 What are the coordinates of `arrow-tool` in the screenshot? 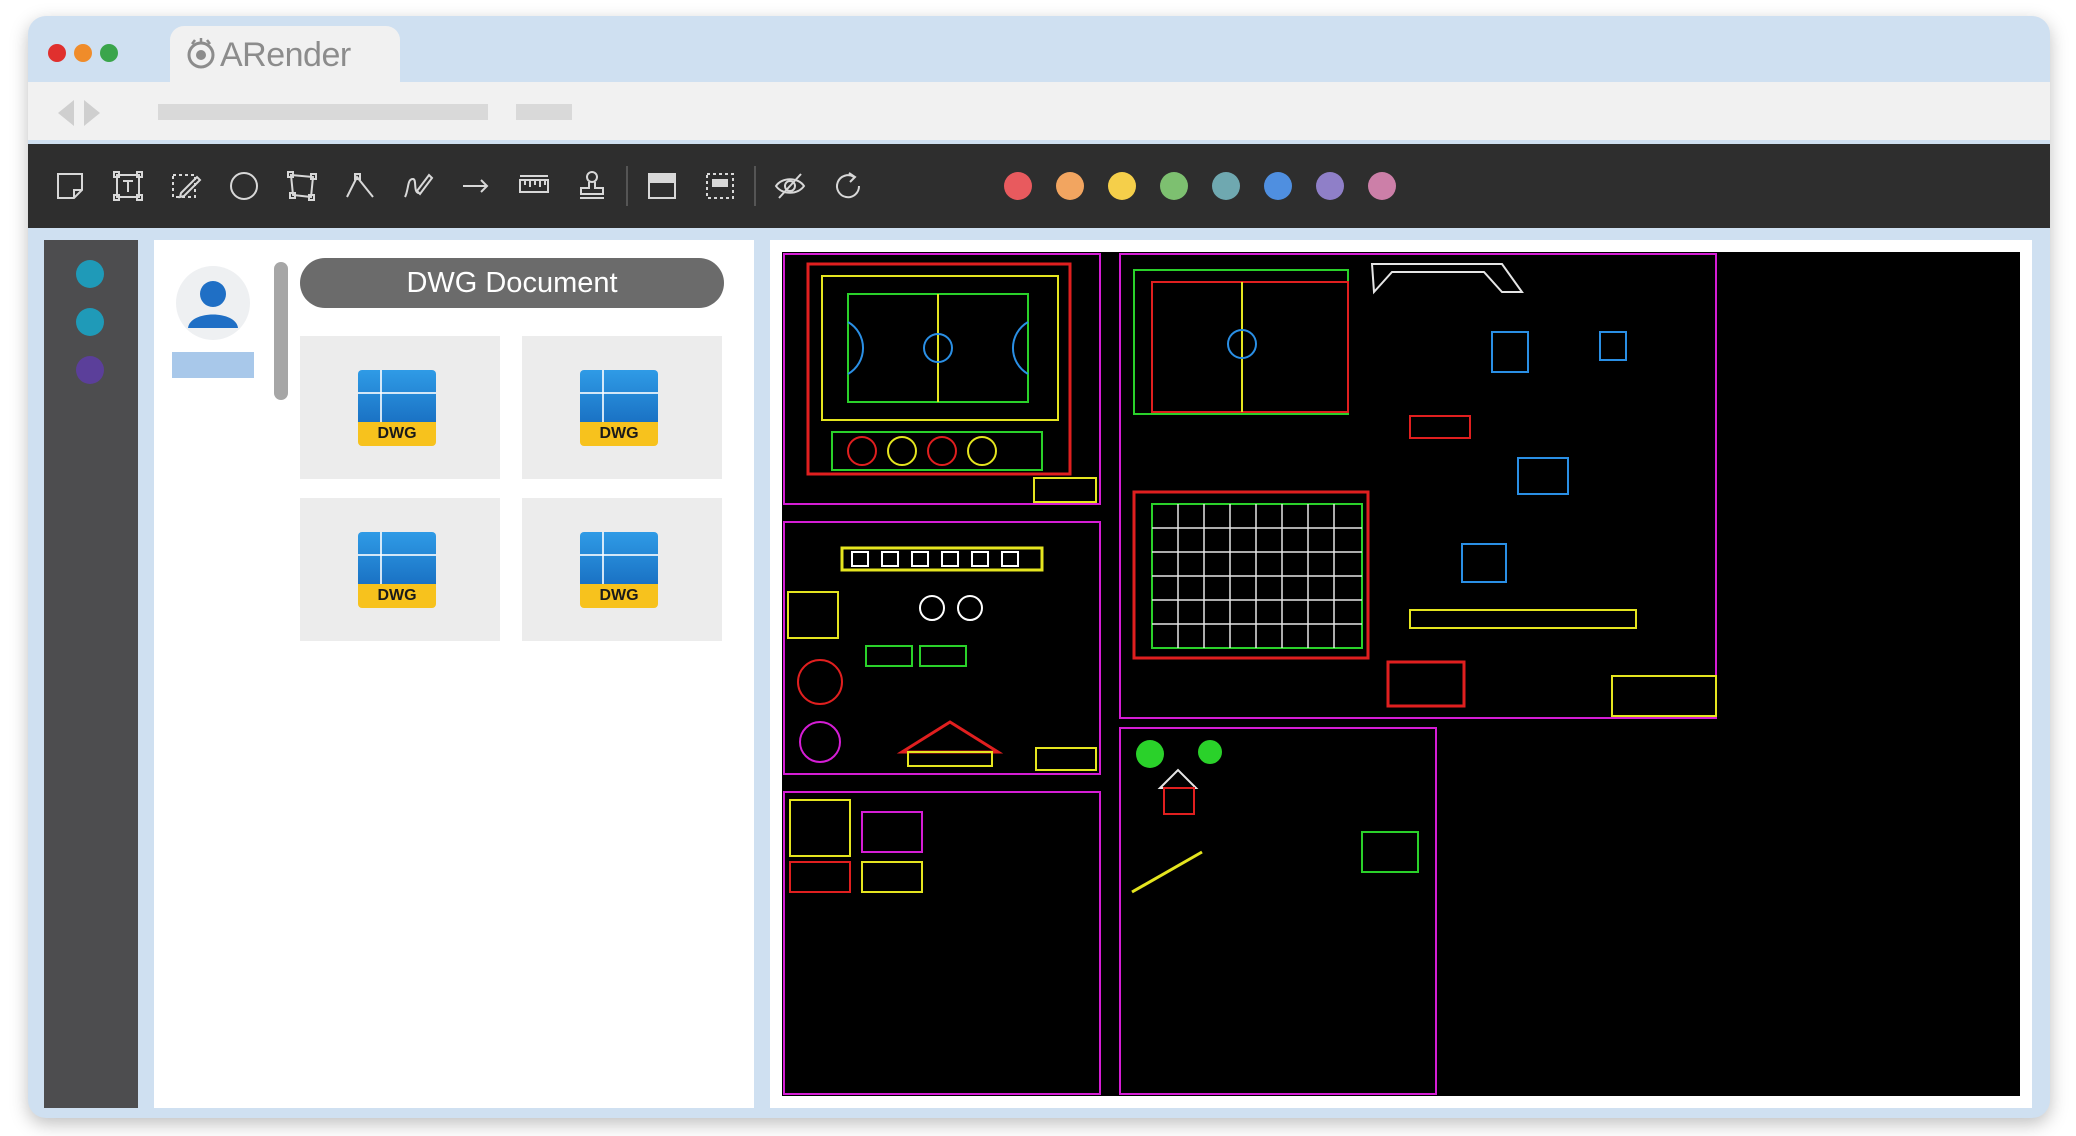 It's located at (476, 186).